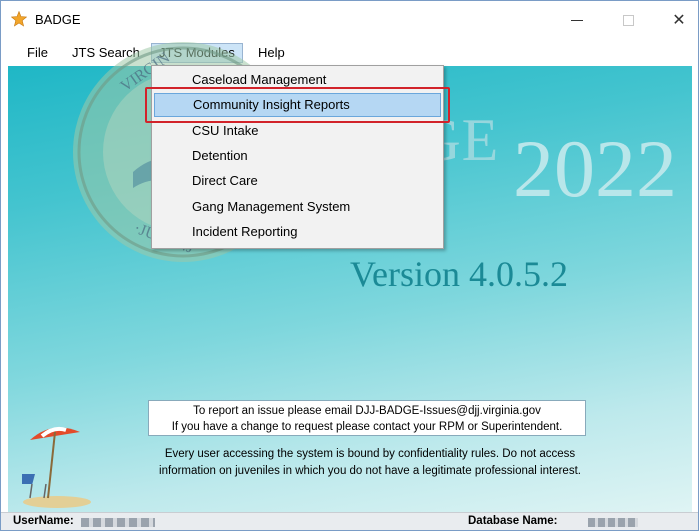 The width and height of the screenshot is (699, 531). What do you see at coordinates (349, 521) in the screenshot?
I see `status-bar: UserName: Database Name:` at bounding box center [349, 521].